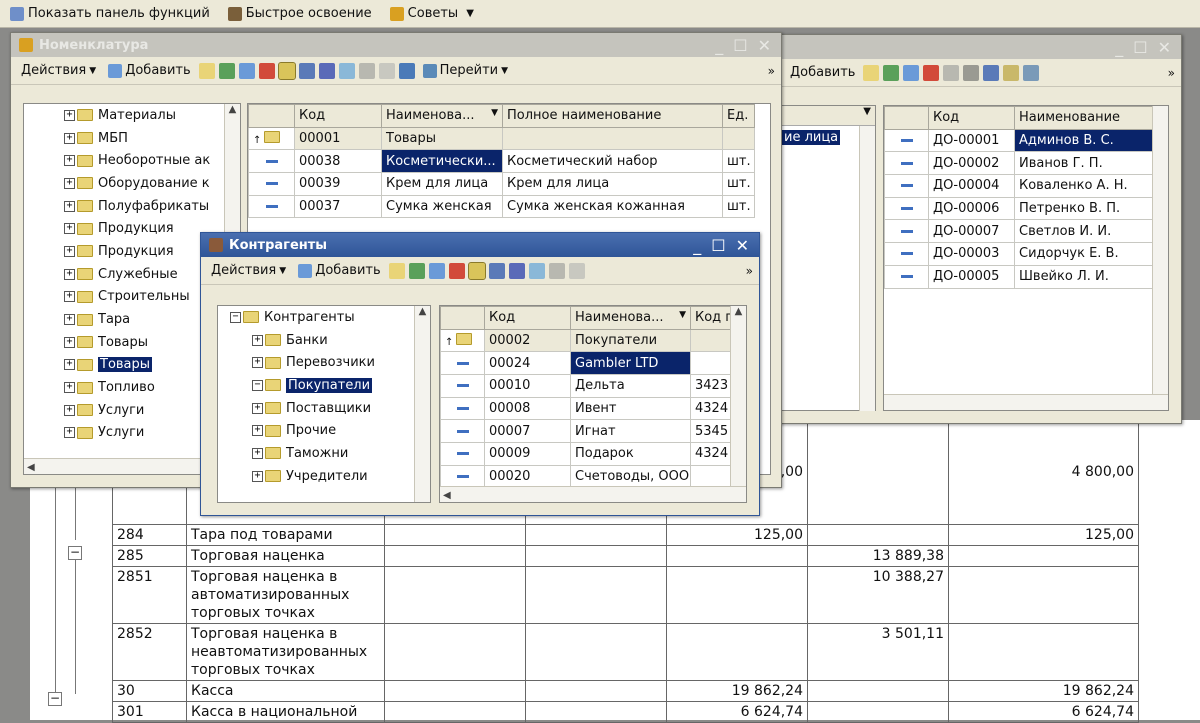  What do you see at coordinates (341, 408) in the screenshot?
I see `tree-item: + Поставщики` at bounding box center [341, 408].